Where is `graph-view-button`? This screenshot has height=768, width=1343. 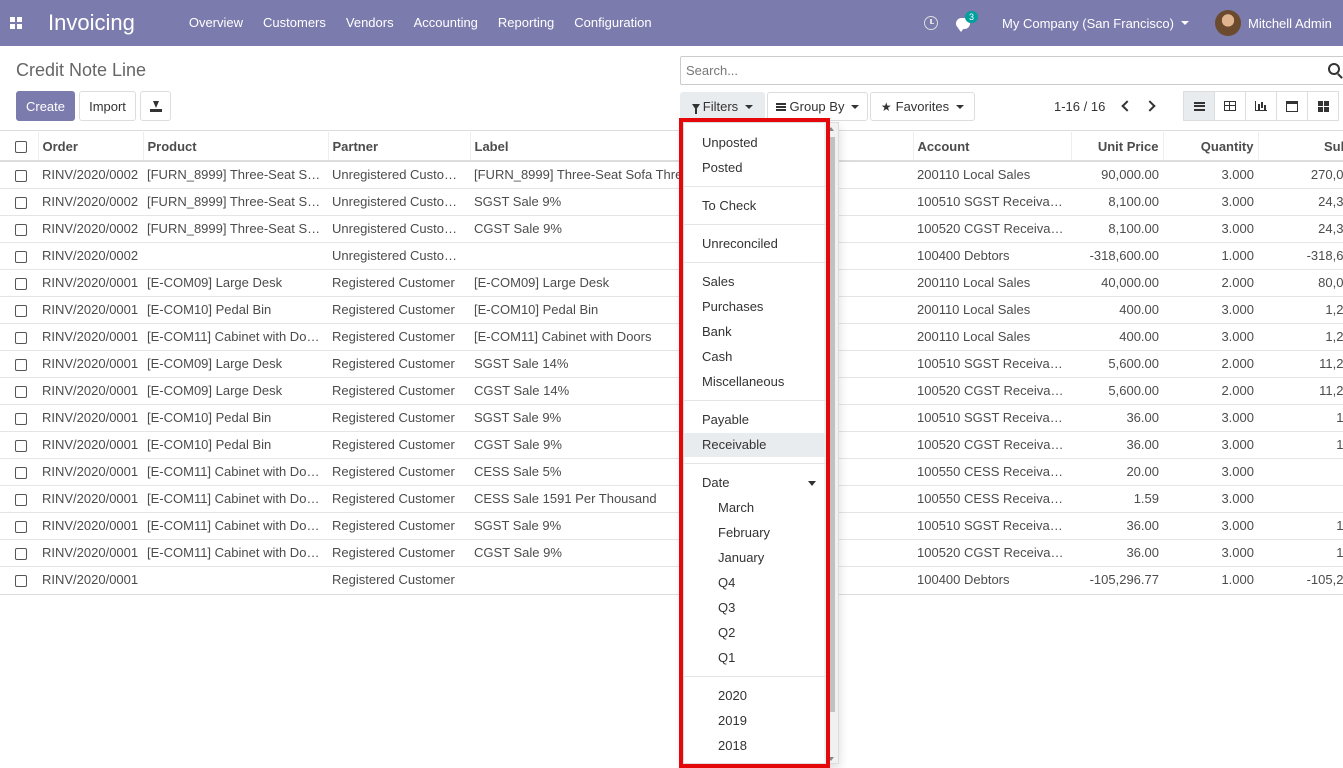 graph-view-button is located at coordinates (1261, 106).